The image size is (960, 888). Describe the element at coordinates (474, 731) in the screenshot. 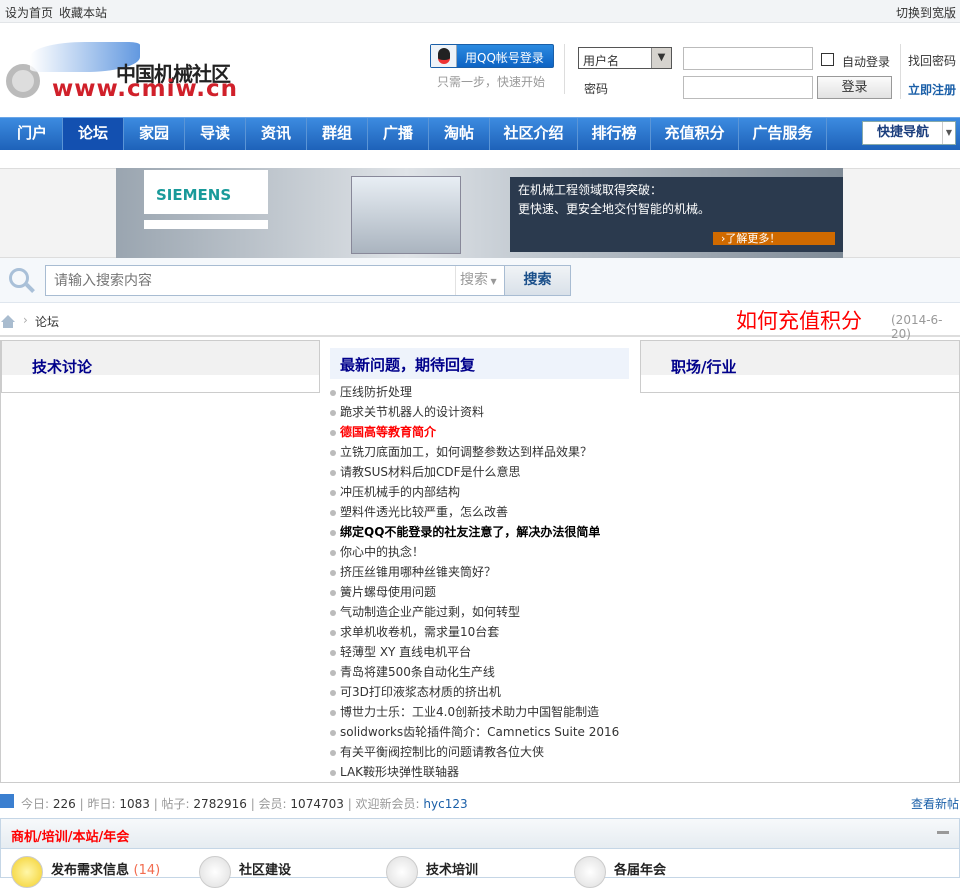

I see `latest-thread-link: solidworks齿轮插件简介：Camnetics Suite 2016` at that location.